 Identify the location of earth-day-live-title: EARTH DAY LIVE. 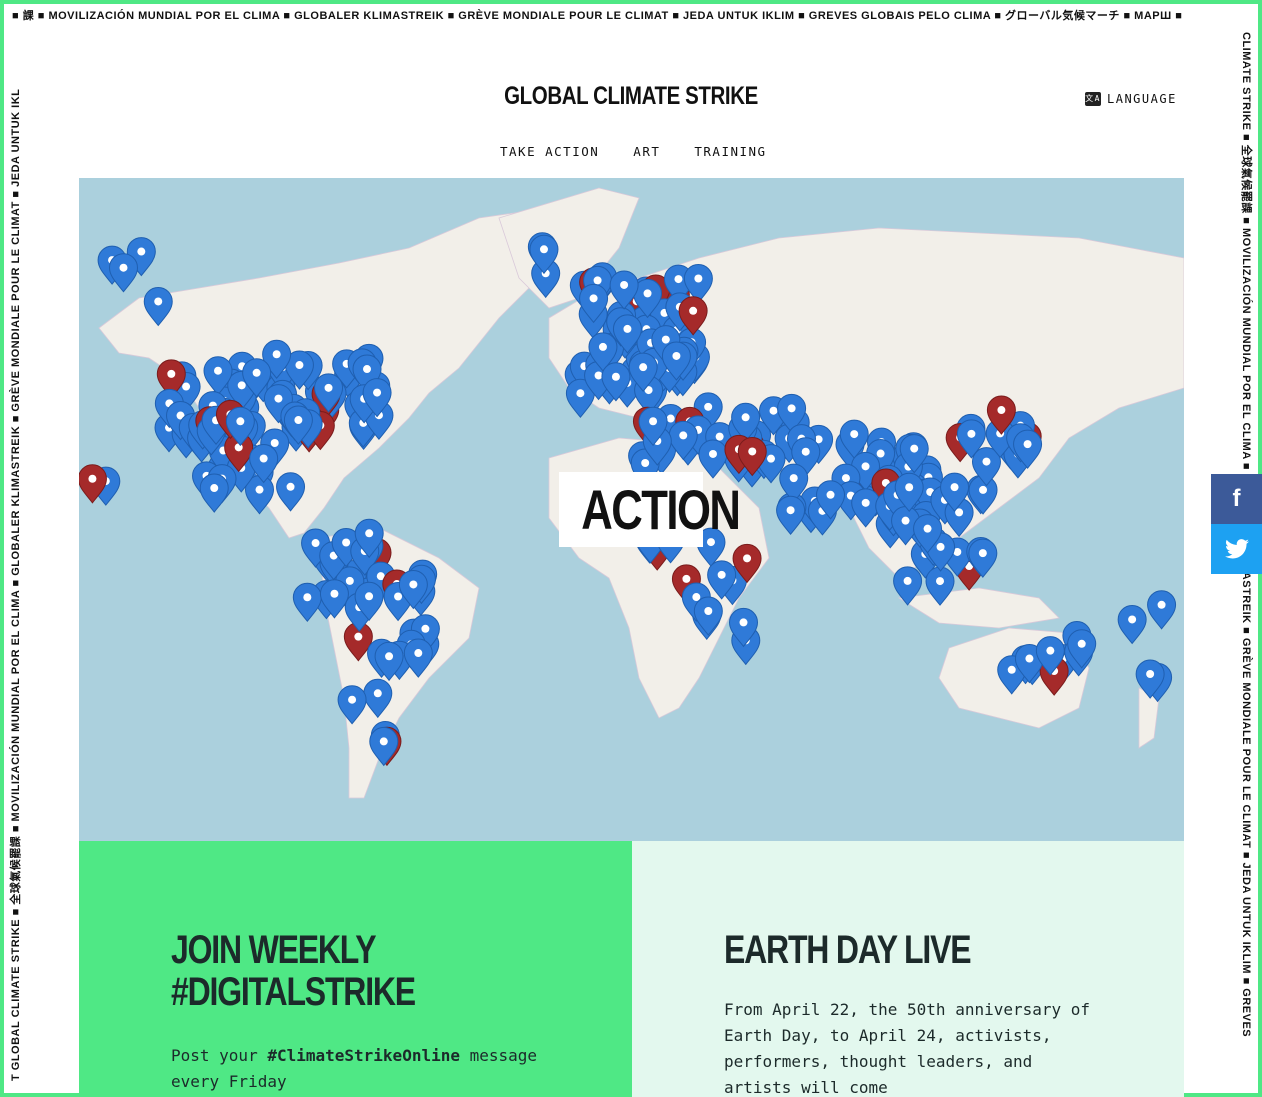
(848, 950).